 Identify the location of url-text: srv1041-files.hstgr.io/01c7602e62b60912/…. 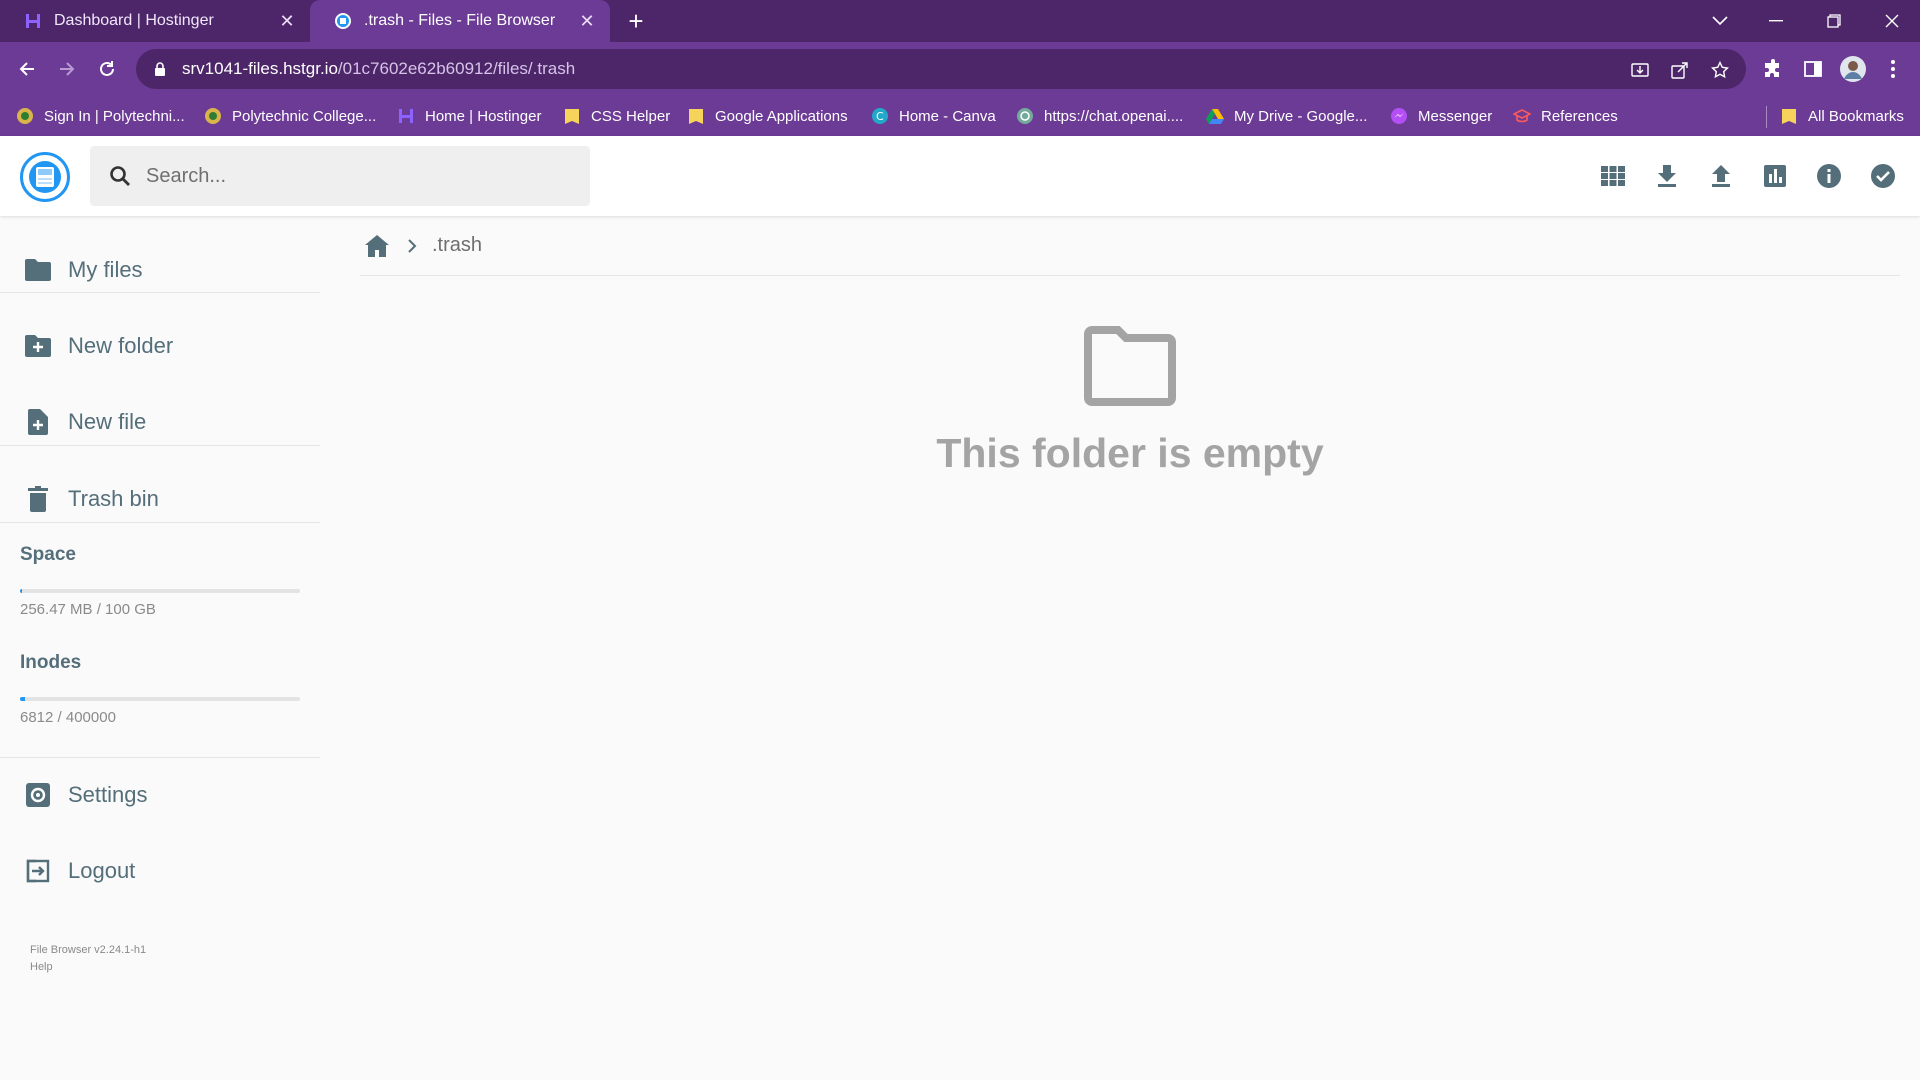
(378, 69).